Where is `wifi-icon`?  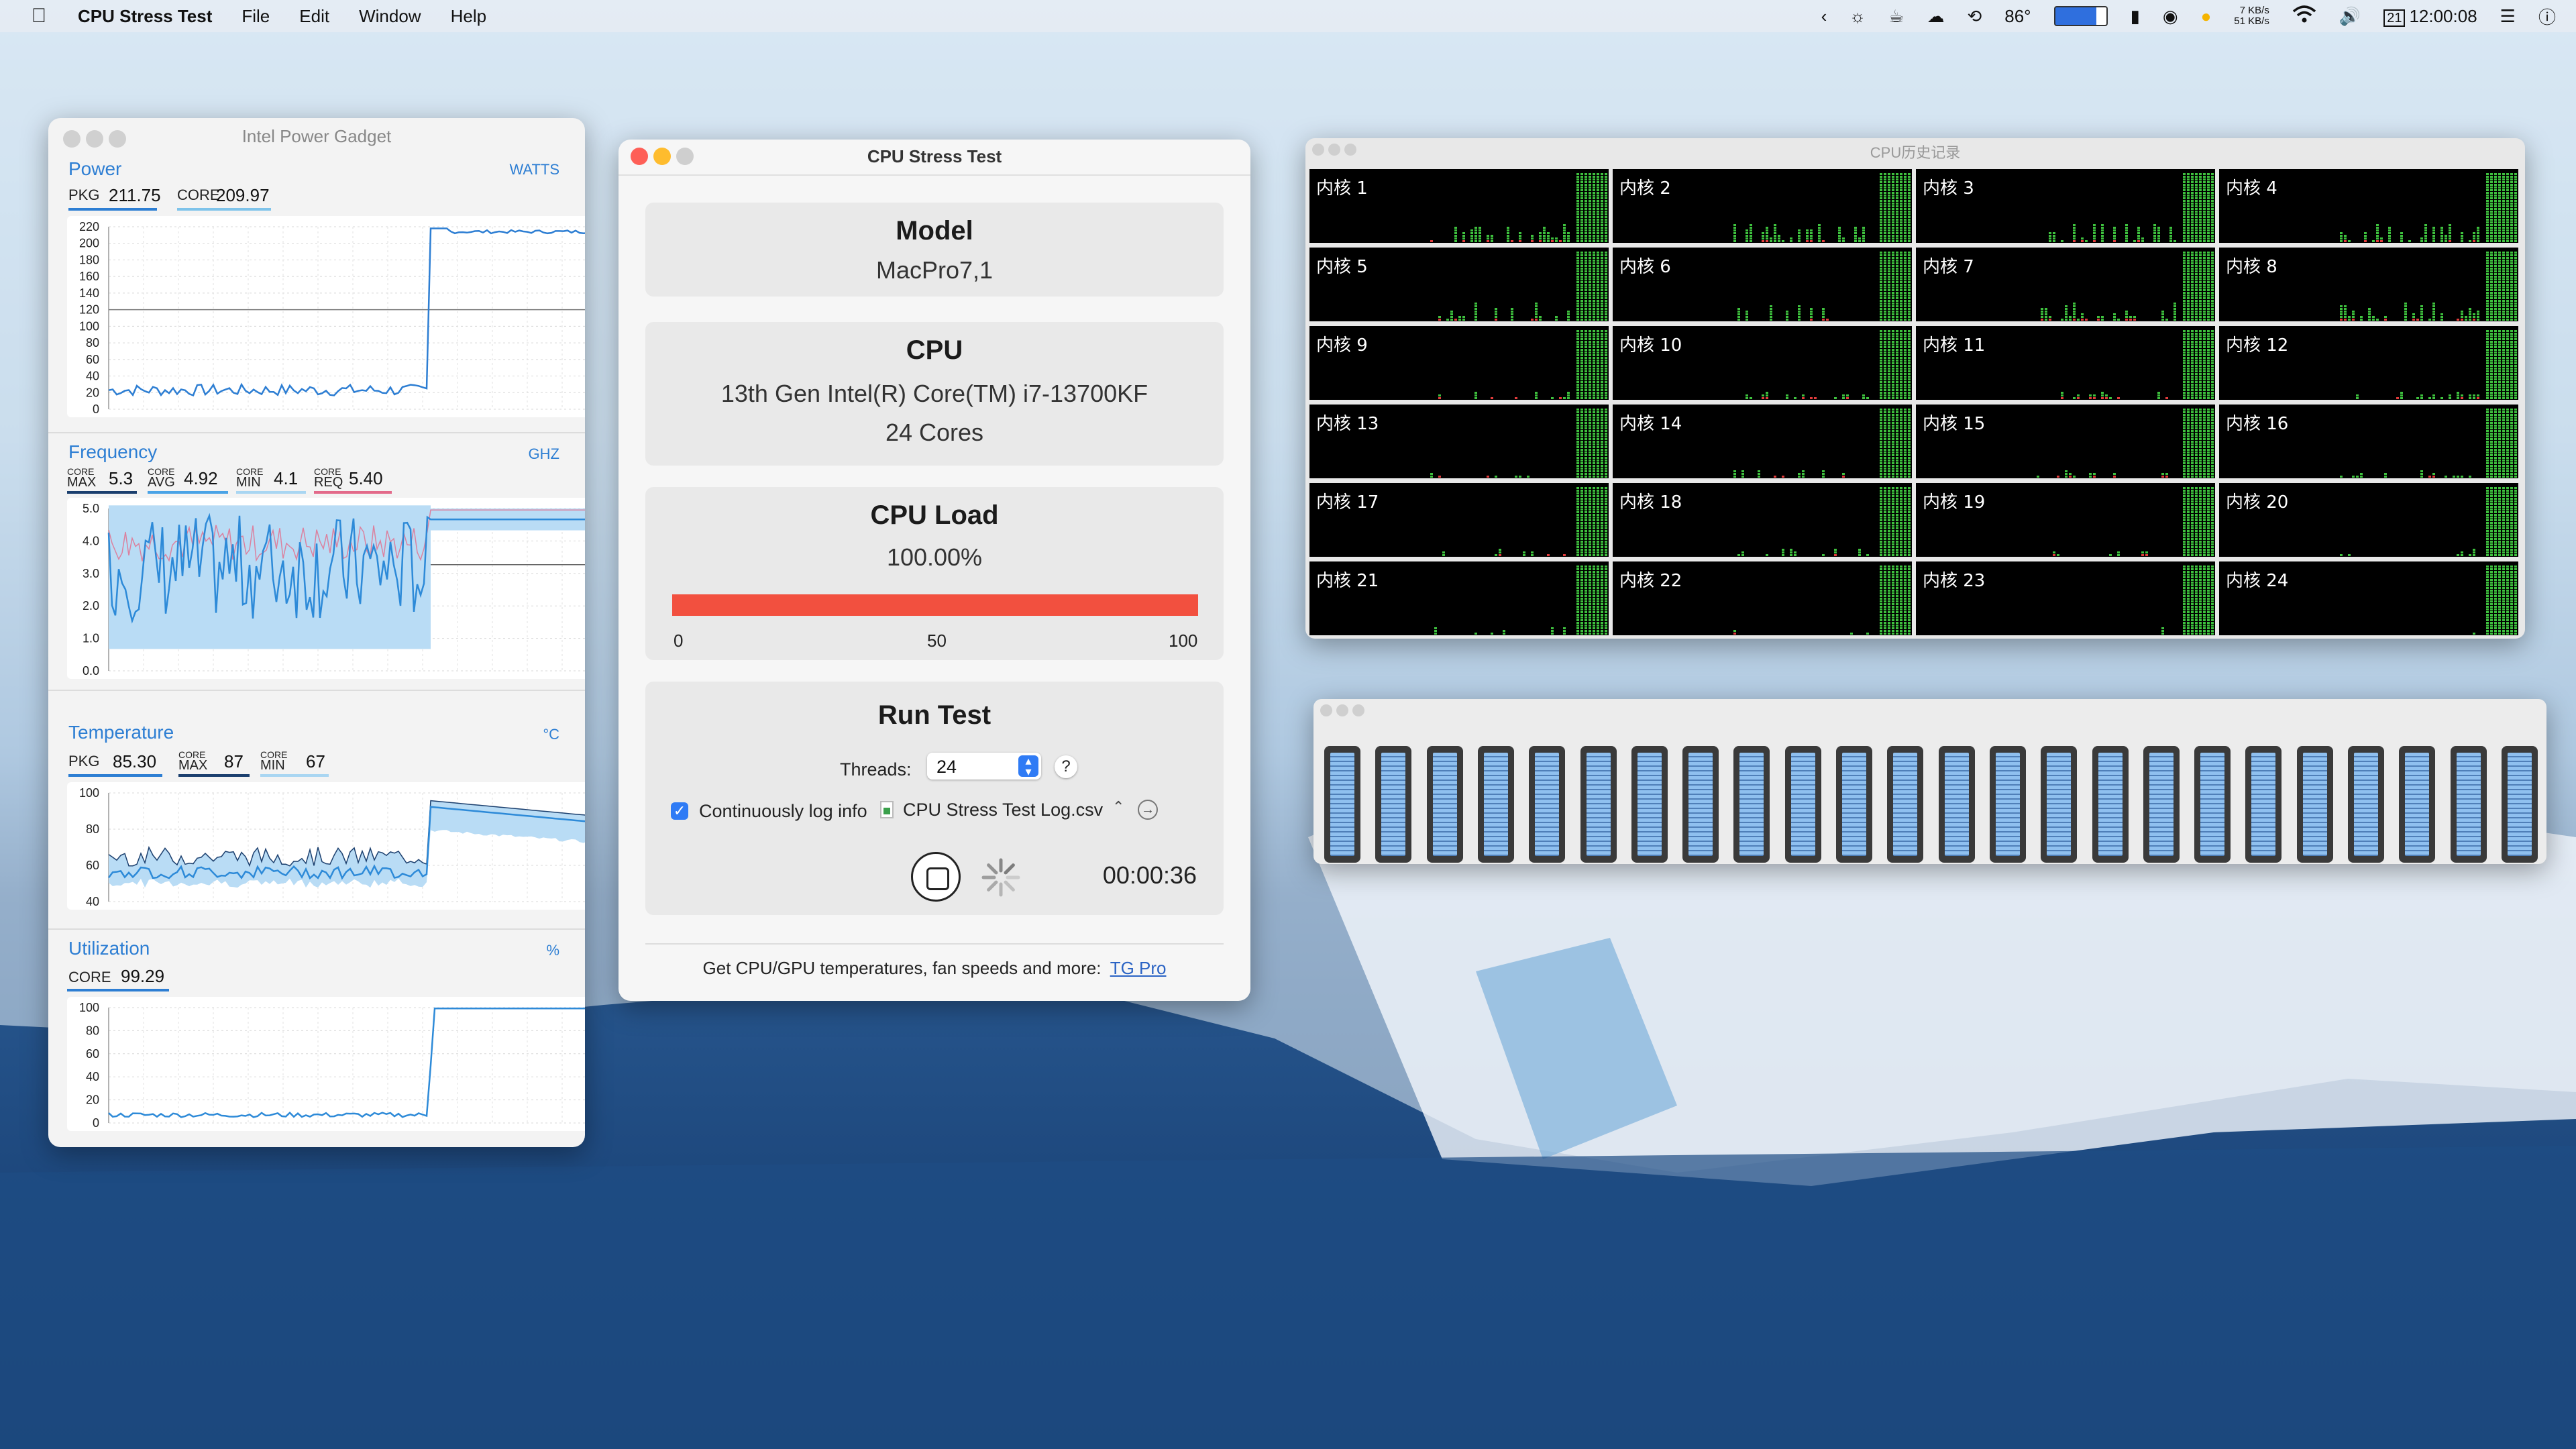 wifi-icon is located at coordinates (2304, 16).